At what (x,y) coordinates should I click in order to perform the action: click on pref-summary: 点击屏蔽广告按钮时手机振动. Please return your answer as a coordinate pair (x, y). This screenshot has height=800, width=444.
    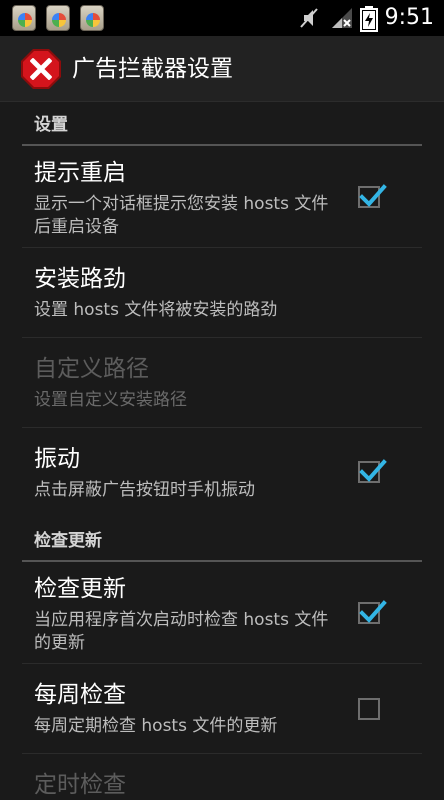
    Looking at the image, I should click on (144, 490).